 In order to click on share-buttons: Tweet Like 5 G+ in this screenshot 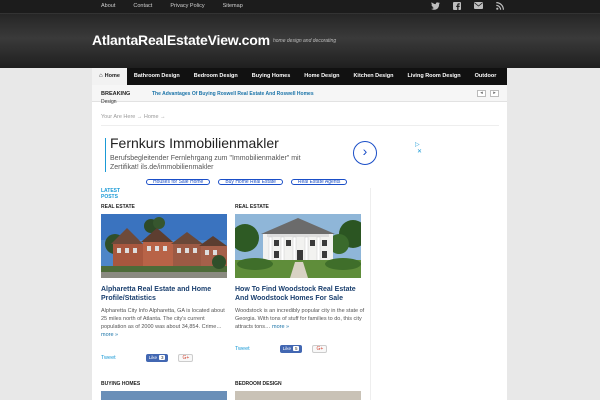, I will do `click(281, 349)`.